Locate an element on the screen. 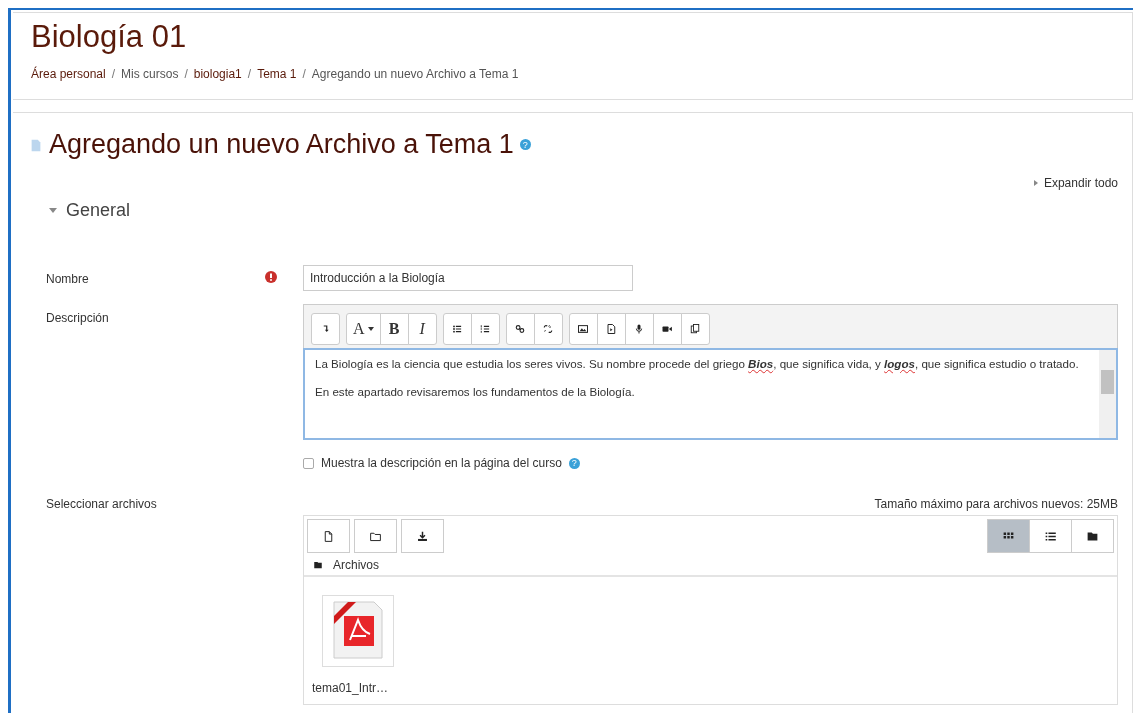  numbered-list-icon is located at coordinates (485, 329).